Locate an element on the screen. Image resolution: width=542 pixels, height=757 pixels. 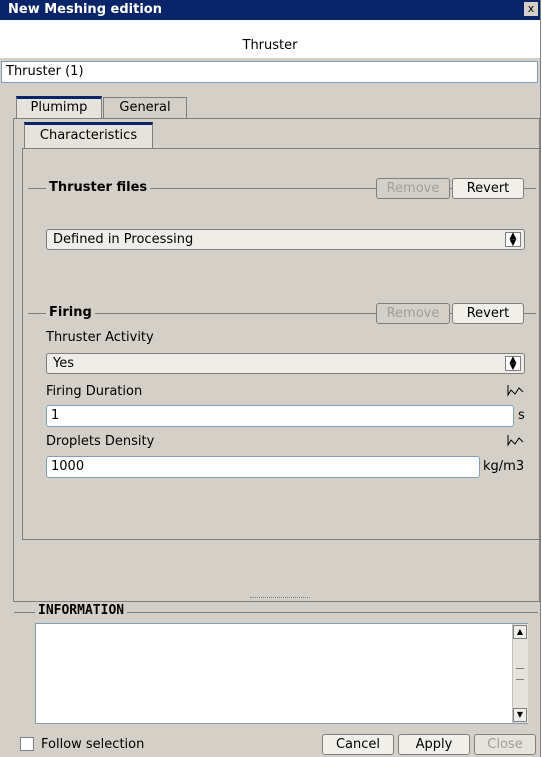
information-text-area is located at coordinates (281, 673).